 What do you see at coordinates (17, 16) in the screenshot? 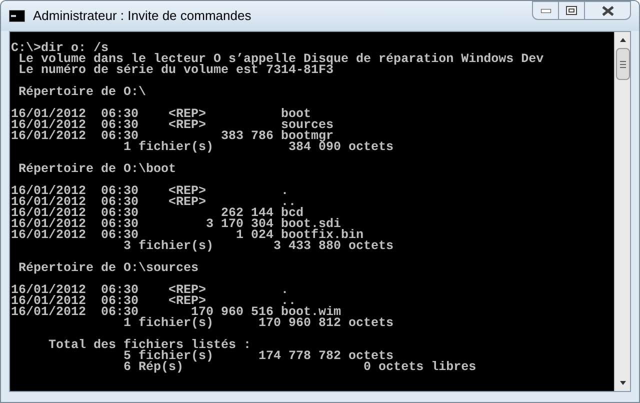
I see `console-icon` at bounding box center [17, 16].